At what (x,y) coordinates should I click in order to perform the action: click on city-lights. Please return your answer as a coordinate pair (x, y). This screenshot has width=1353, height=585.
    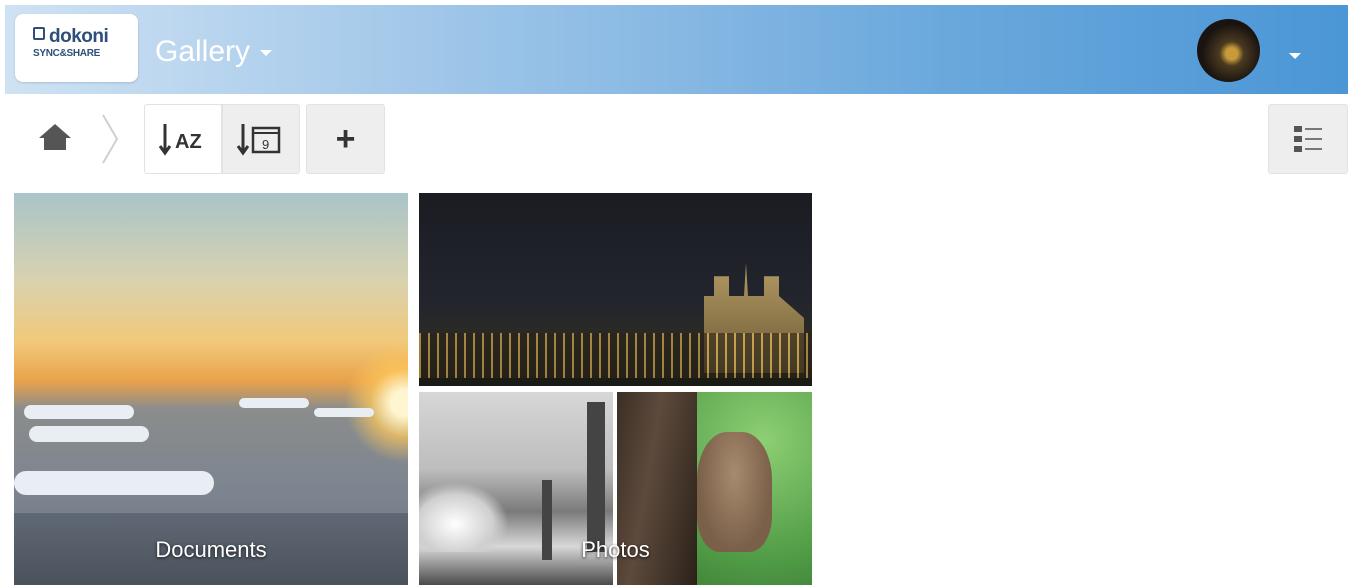
    Looking at the image, I should click on (615, 355).